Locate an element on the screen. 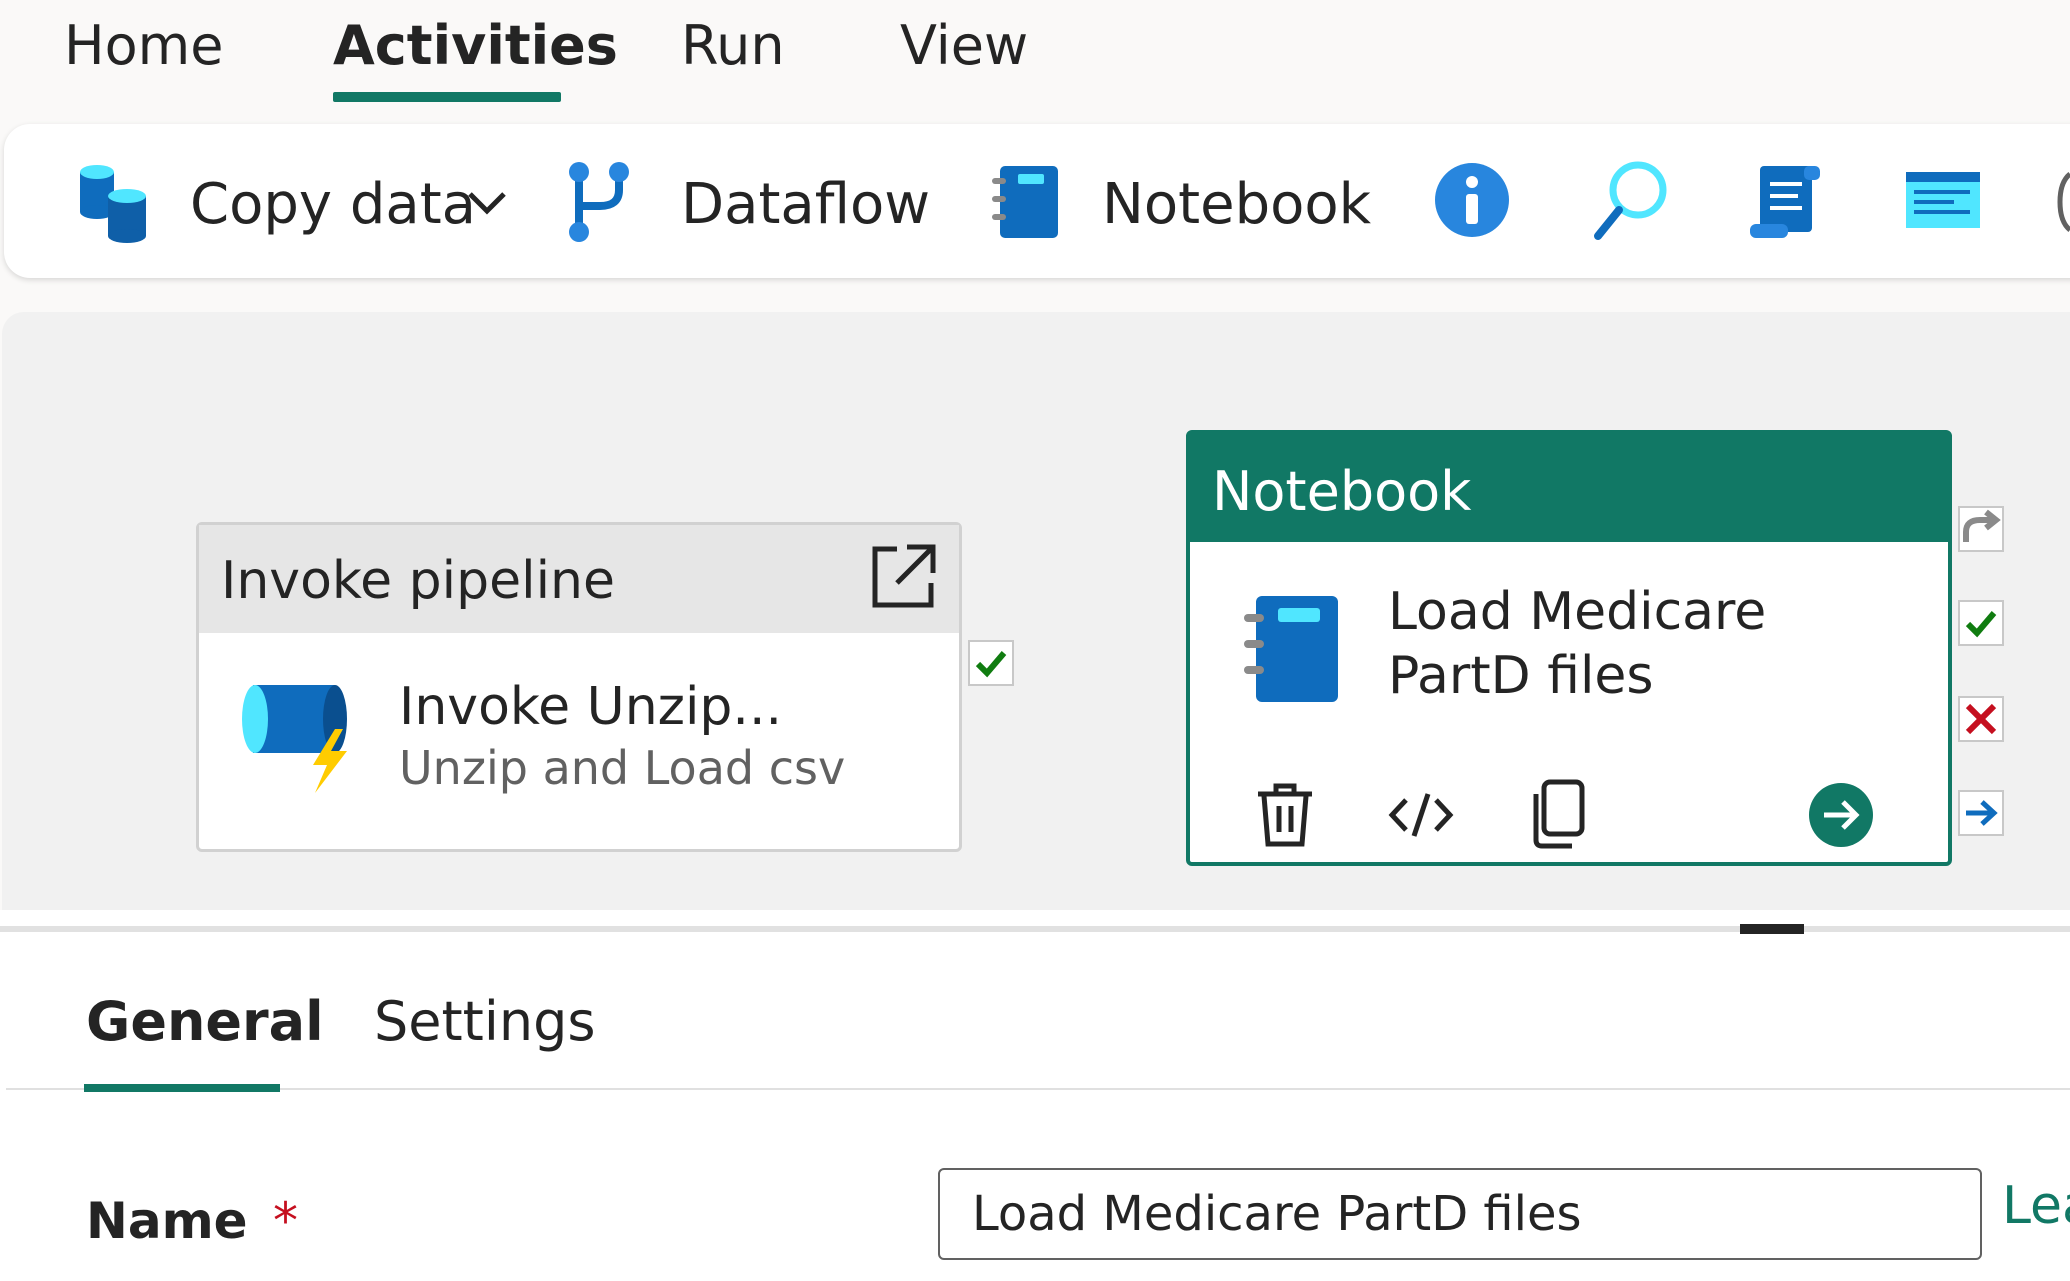 The height and width of the screenshot is (1281, 2070). notebook-name-line1: Load Medicare is located at coordinates (1577, 612).